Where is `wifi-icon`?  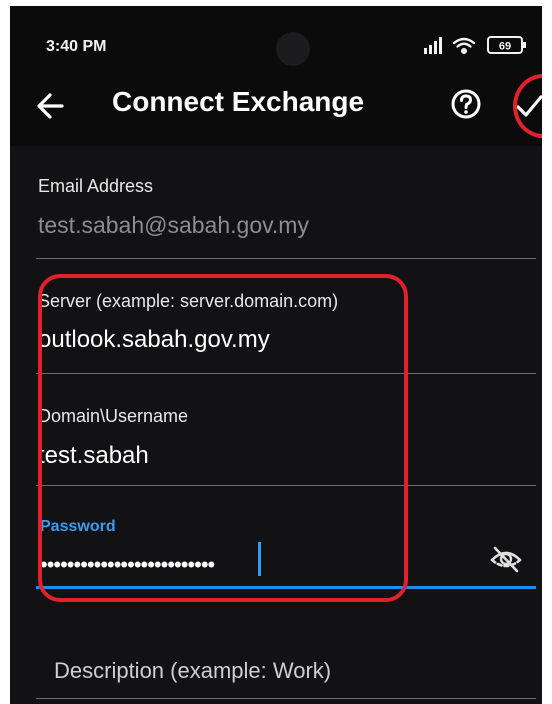
wifi-icon is located at coordinates (464, 45).